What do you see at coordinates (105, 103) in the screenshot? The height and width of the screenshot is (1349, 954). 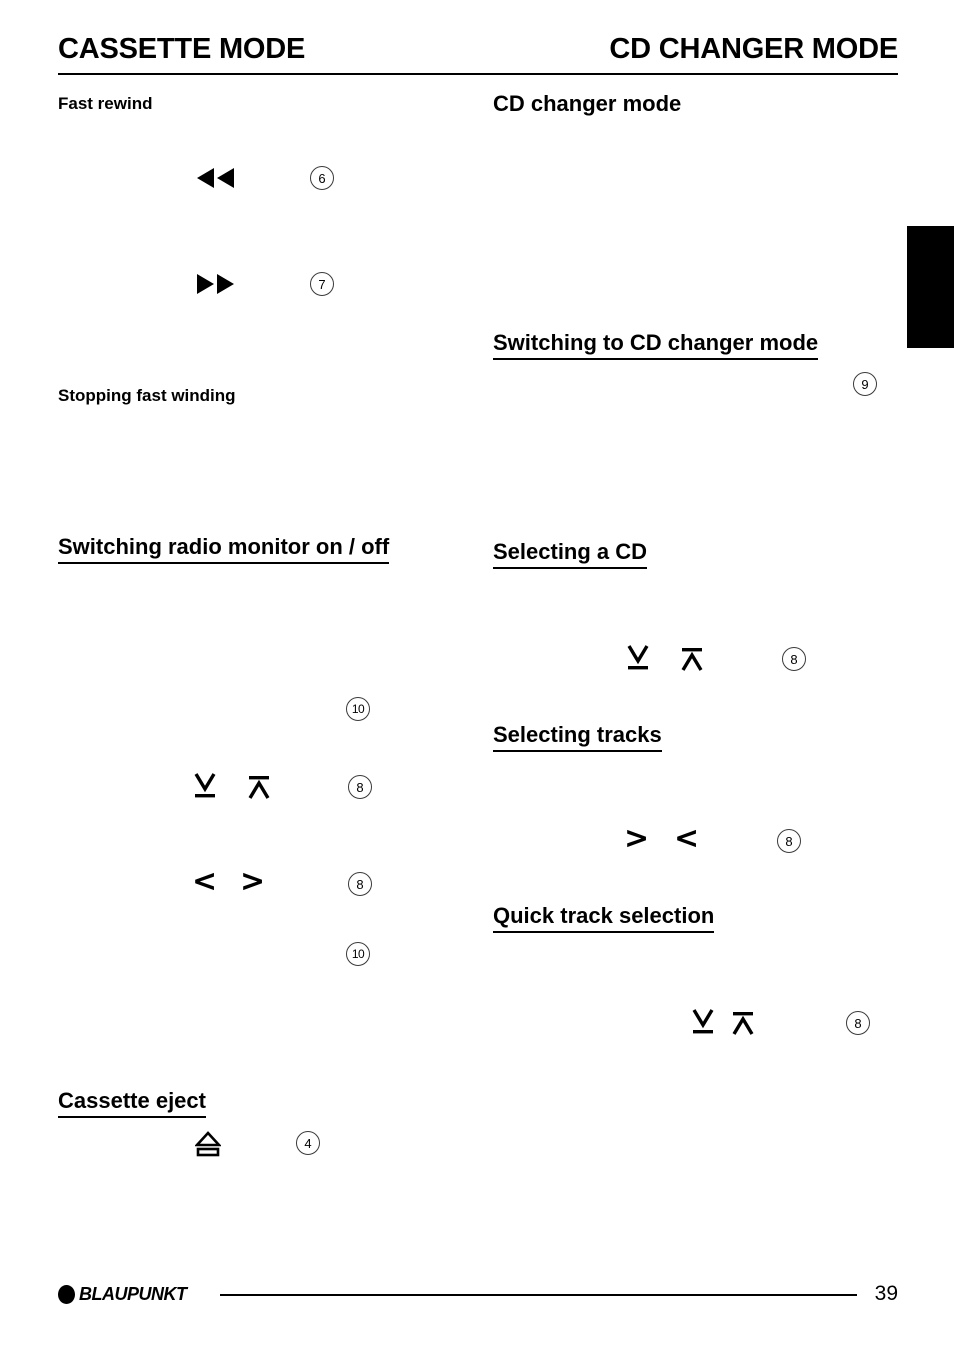 I see `heading-fast-rewind: Fast rewind` at bounding box center [105, 103].